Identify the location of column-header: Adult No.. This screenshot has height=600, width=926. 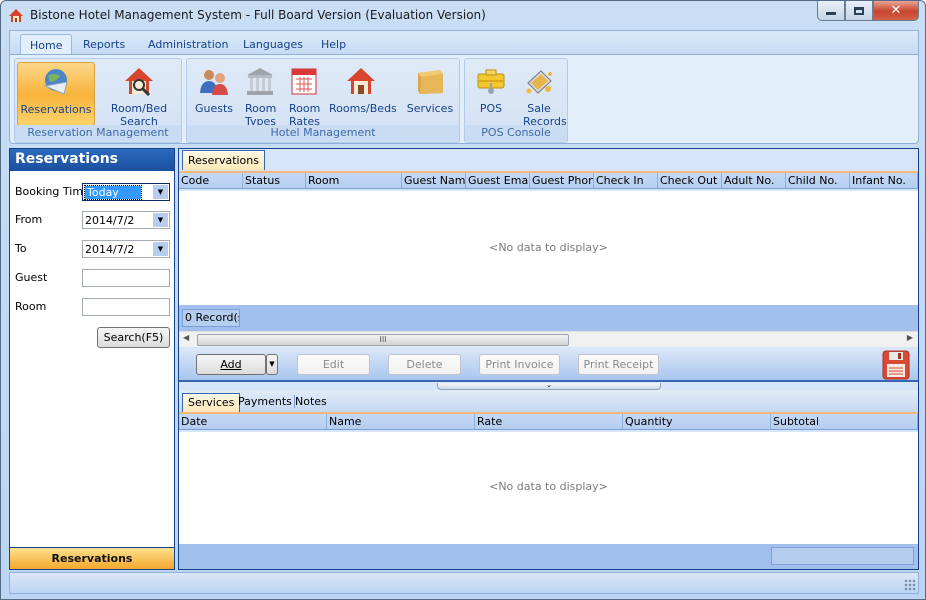
(754, 180).